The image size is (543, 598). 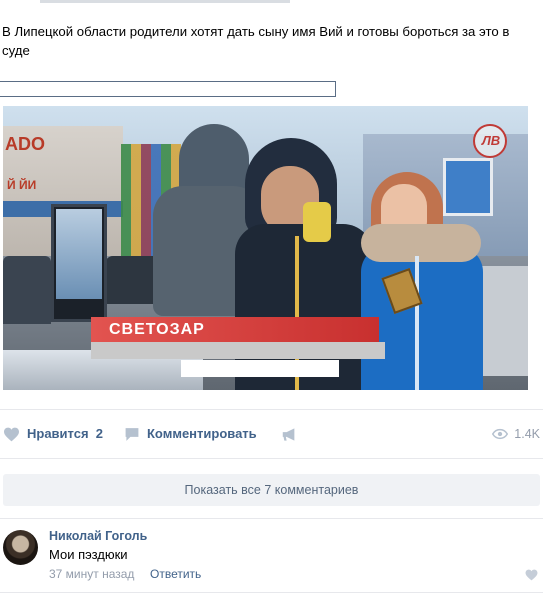 I want to click on photo-woman, so click(x=422, y=318).